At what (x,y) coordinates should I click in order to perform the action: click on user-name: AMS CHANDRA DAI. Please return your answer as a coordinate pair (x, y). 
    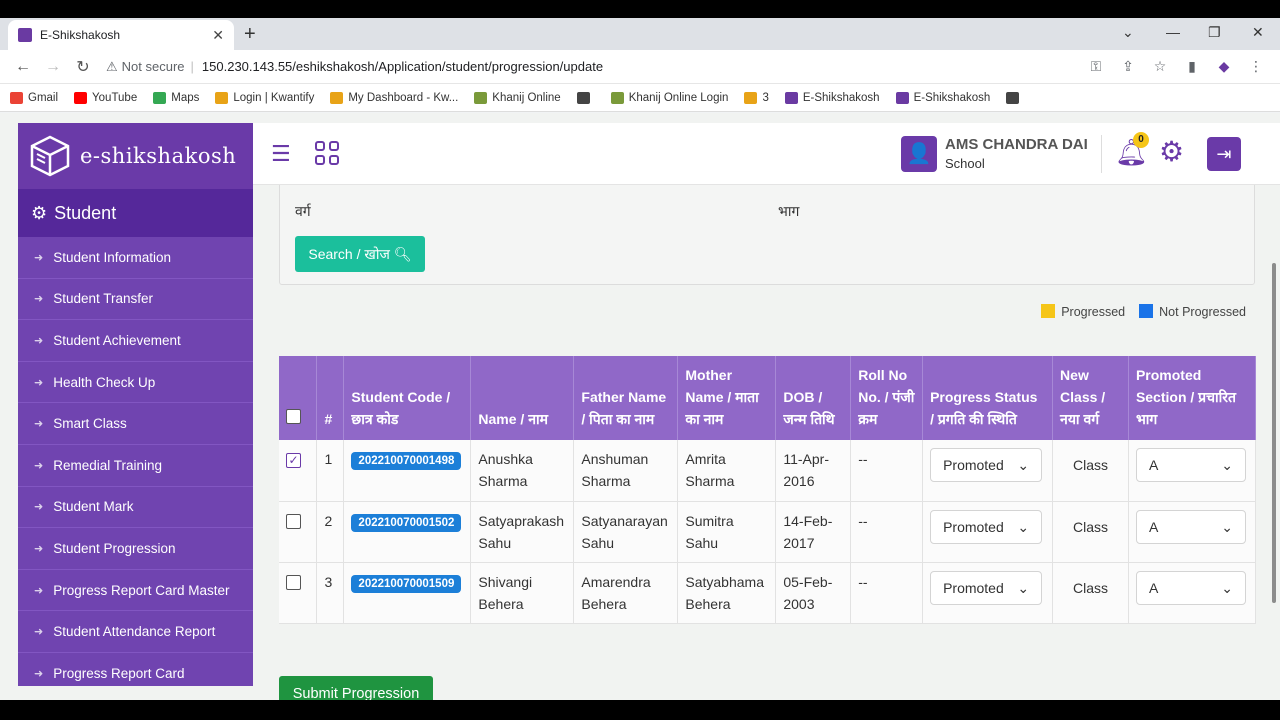
    Looking at the image, I should click on (1016, 144).